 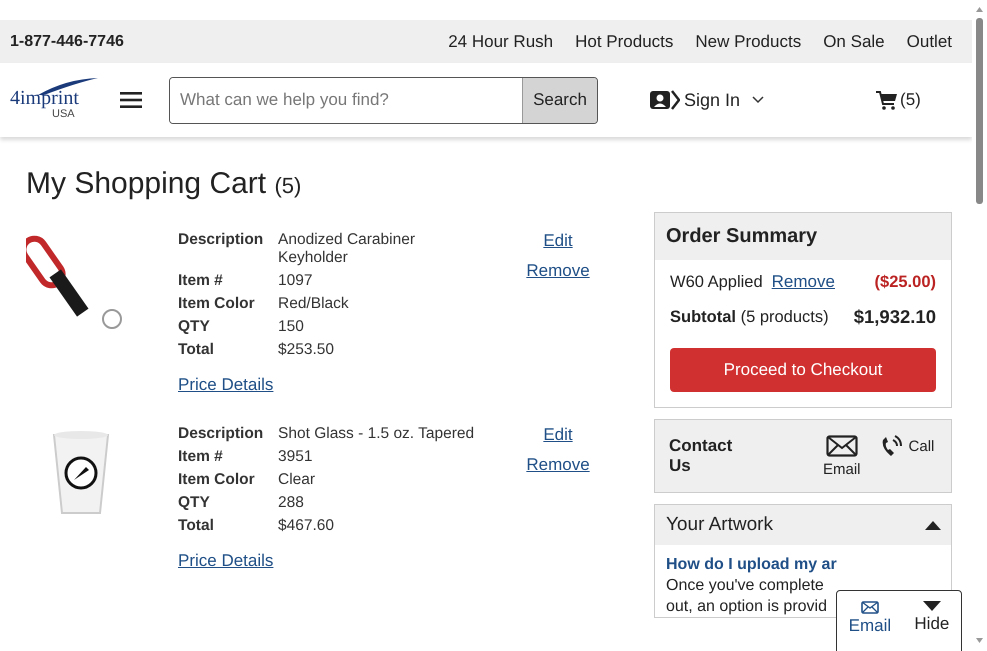 I want to click on answer-text: out, an option is provid, so click(x=746, y=607).